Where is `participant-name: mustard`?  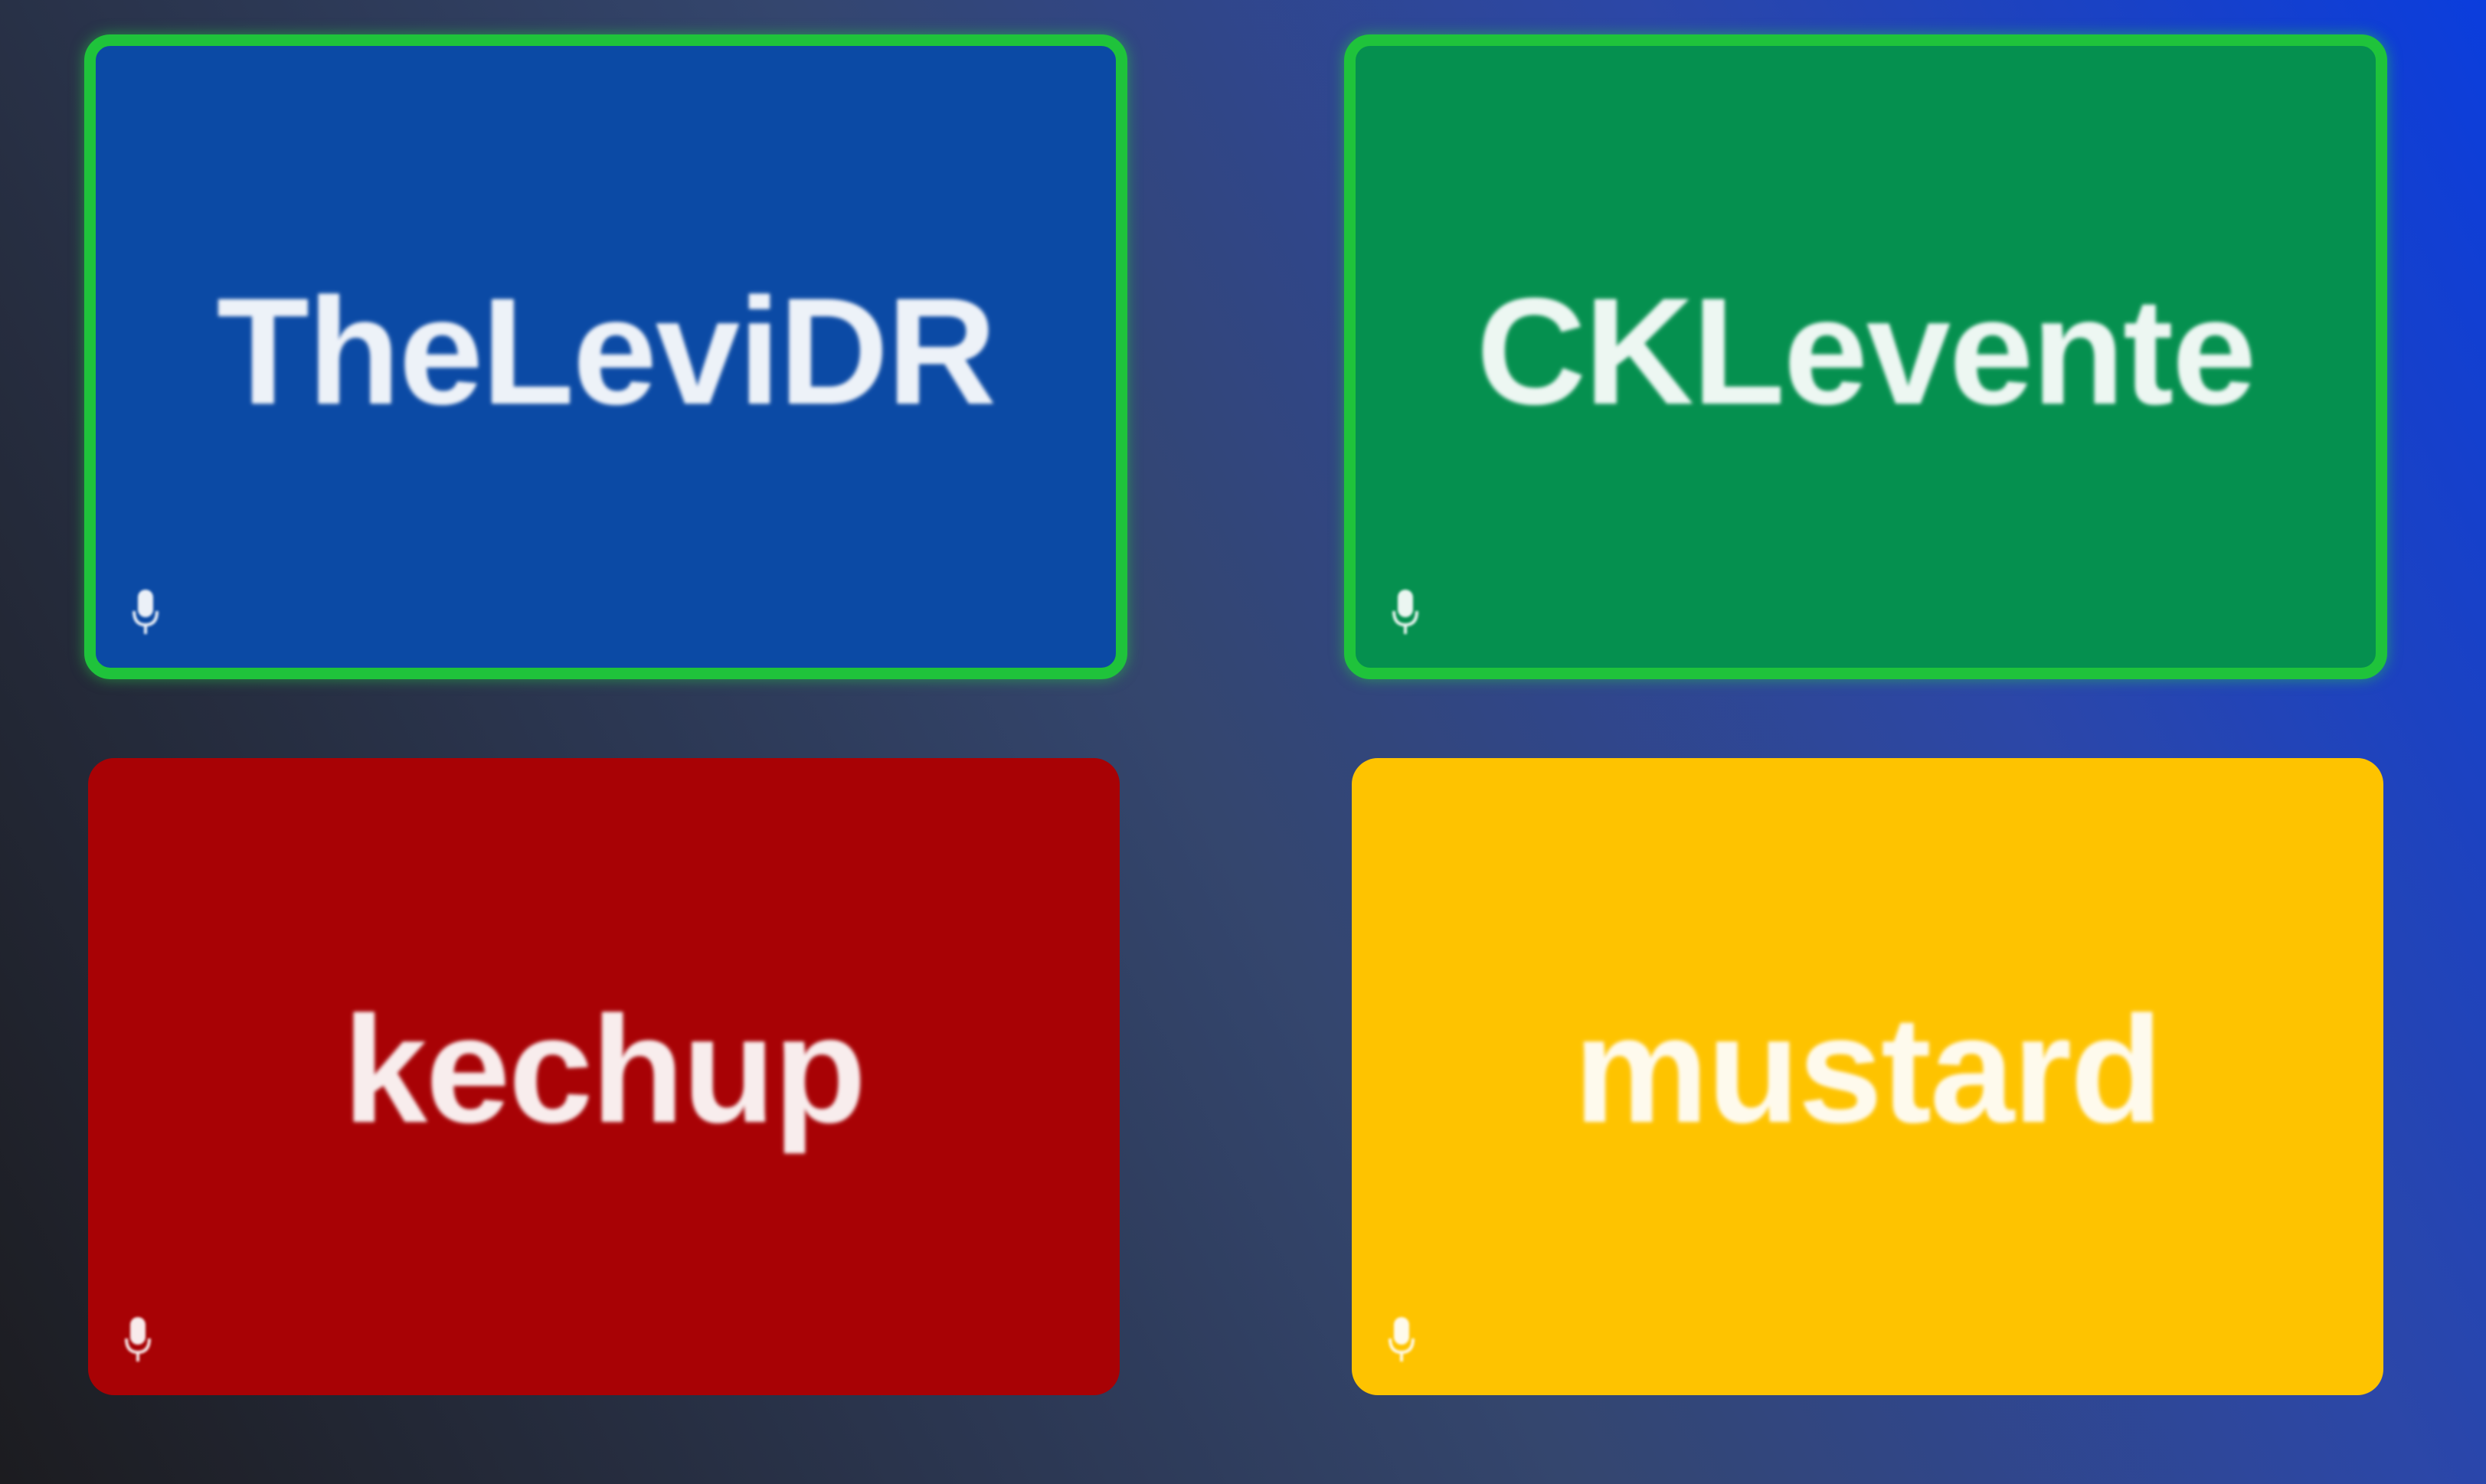
participant-name: mustard is located at coordinates (1868, 1069).